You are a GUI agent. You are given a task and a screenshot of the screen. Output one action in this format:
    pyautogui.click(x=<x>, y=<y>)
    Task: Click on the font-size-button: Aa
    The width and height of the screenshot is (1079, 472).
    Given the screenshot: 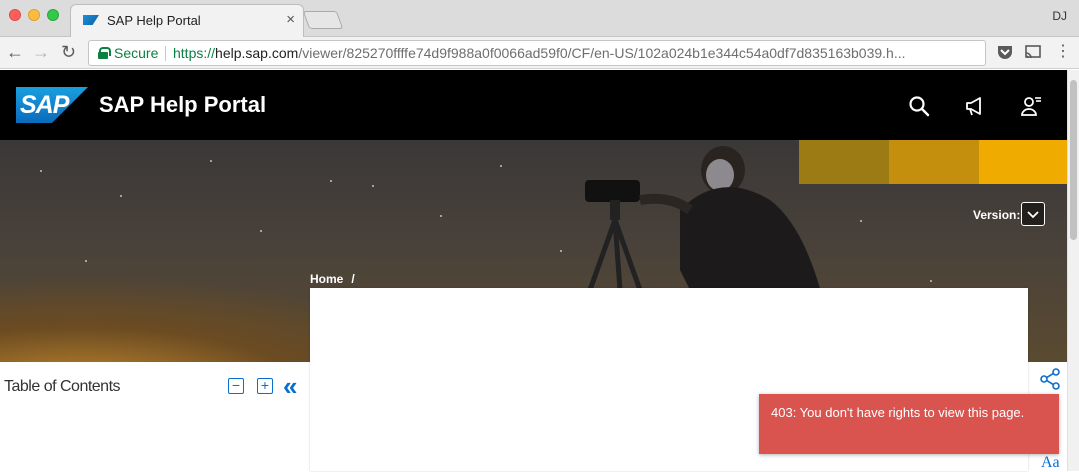 What is the action you would take?
    pyautogui.click(x=1050, y=463)
    